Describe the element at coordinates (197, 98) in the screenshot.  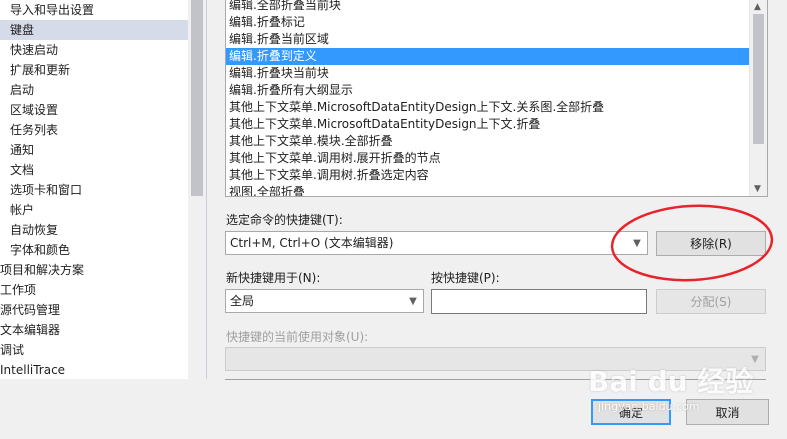
I see `tree-scrollbar-thumb` at that location.